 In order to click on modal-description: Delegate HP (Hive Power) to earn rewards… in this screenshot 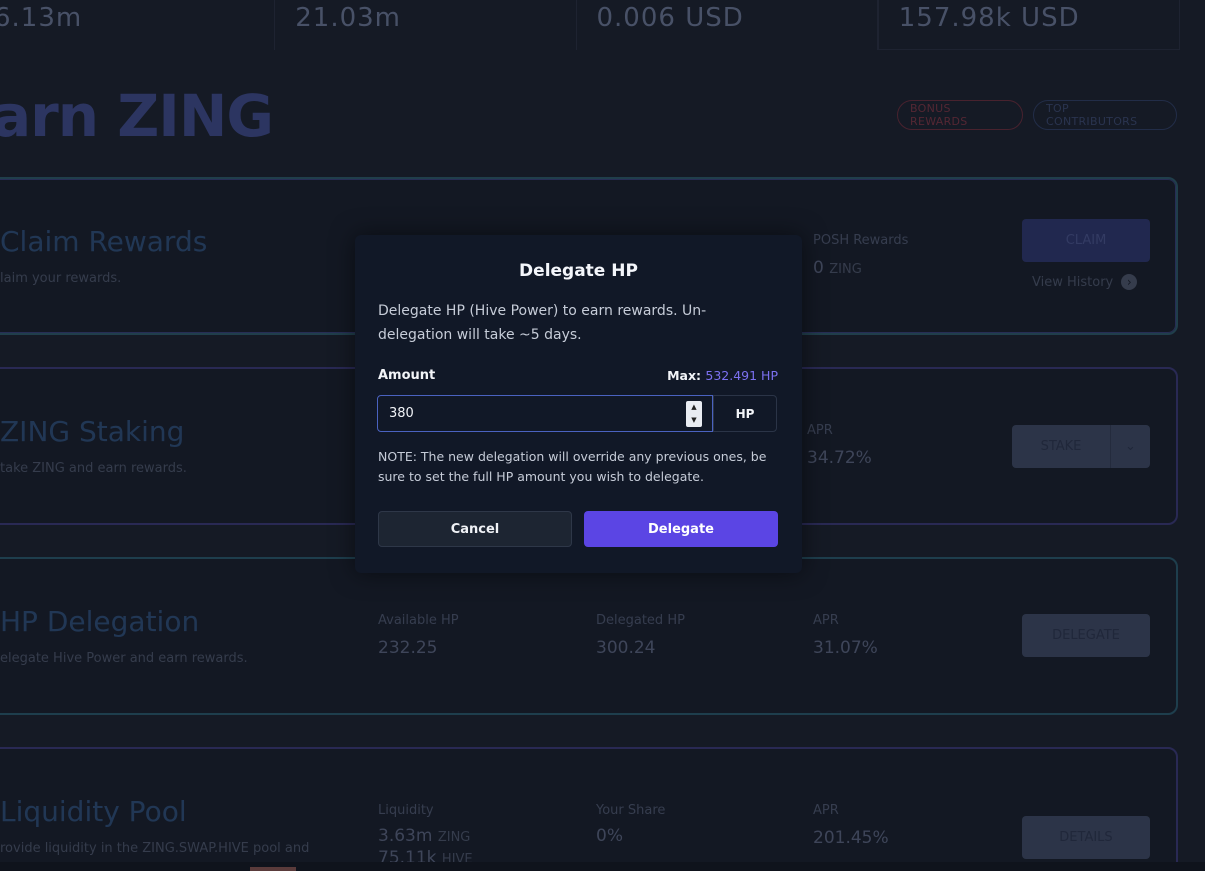, I will do `click(542, 323)`.